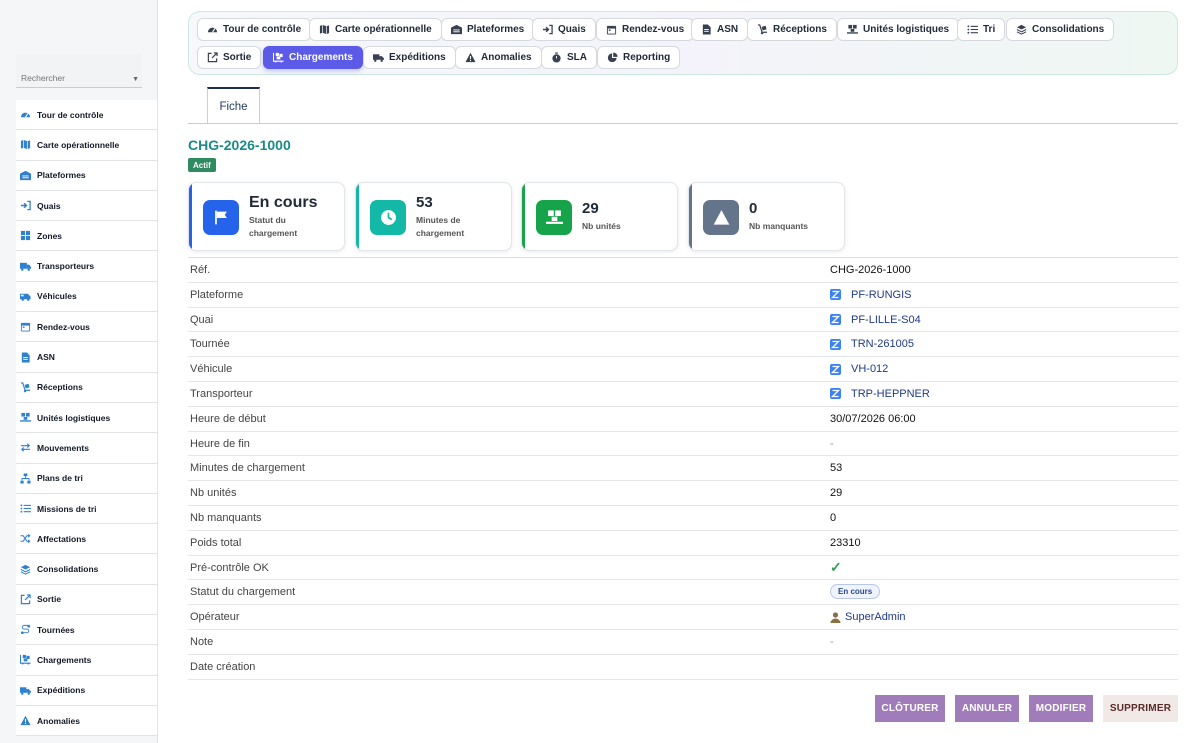  I want to click on tab-tour-de-controle: Tour de contrôle, so click(254, 29).